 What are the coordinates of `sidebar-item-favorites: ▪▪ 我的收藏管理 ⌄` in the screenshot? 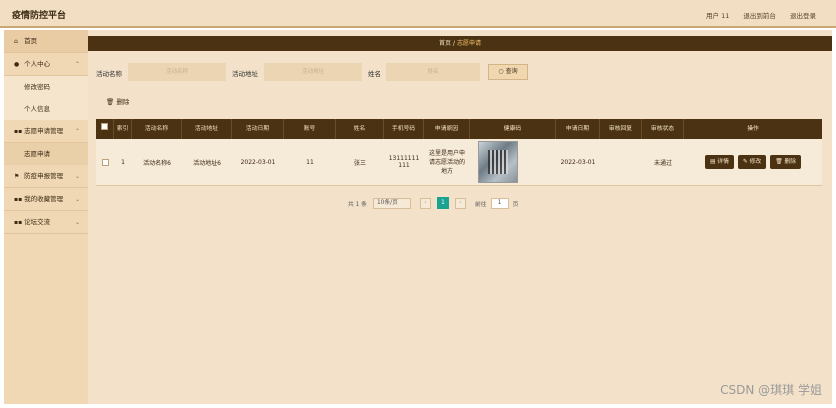 It's located at (46, 199).